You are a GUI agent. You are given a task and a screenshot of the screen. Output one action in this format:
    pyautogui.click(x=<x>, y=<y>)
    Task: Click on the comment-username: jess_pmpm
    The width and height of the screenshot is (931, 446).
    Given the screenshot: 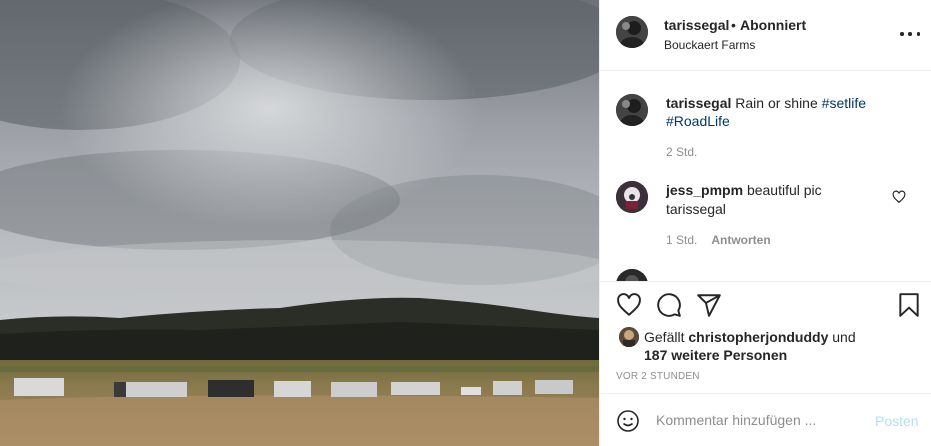 What is the action you would take?
    pyautogui.click(x=704, y=190)
    